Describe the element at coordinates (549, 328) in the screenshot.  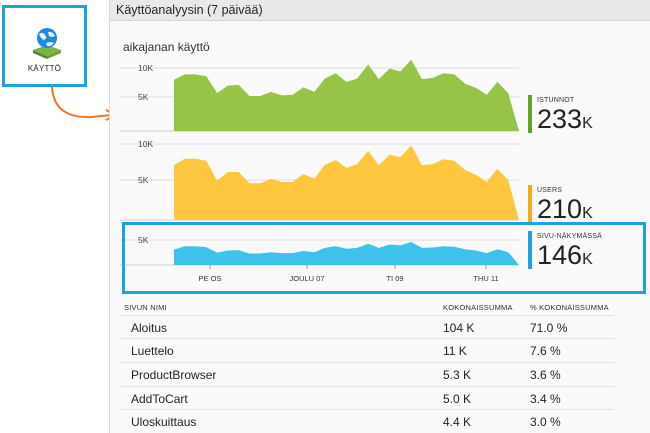
I see `percent-cell: 71.0 %` at that location.